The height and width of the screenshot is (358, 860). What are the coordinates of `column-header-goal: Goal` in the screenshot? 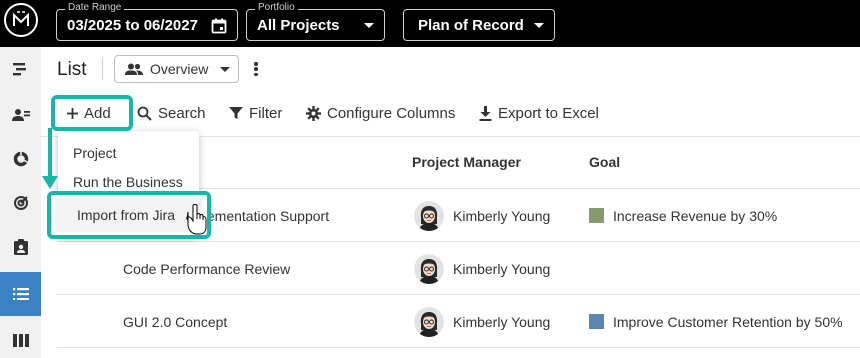 It's located at (604, 162).